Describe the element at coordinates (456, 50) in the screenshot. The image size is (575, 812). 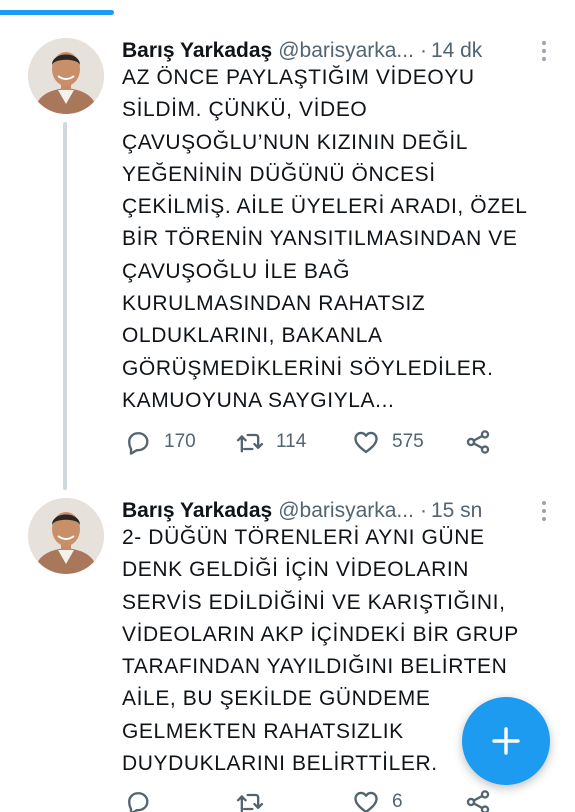
I see `timestamp: 14 dk` at that location.